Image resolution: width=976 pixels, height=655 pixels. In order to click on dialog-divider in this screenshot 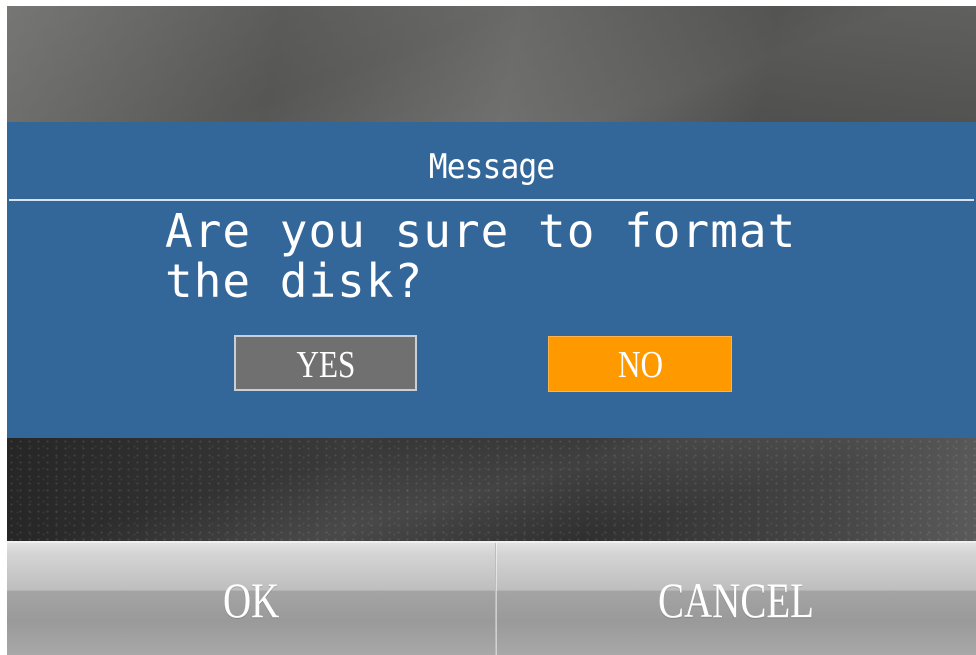, I will do `click(491, 200)`.